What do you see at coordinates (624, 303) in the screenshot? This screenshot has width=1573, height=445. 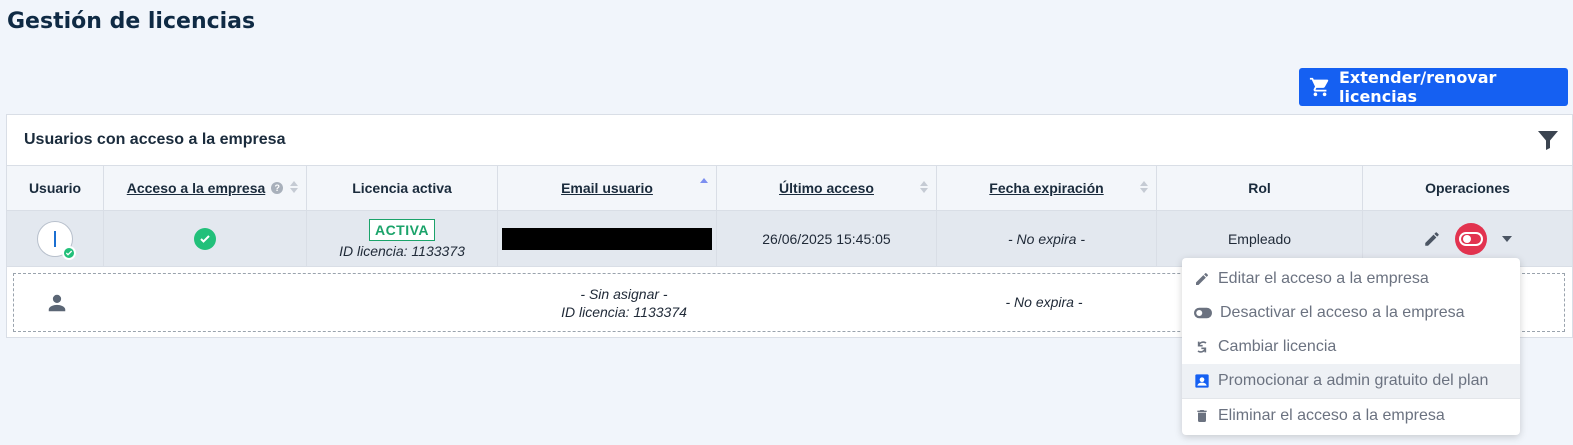 I see `unassigned-license-info: - Sin asignar - ID licencia: 1133374` at bounding box center [624, 303].